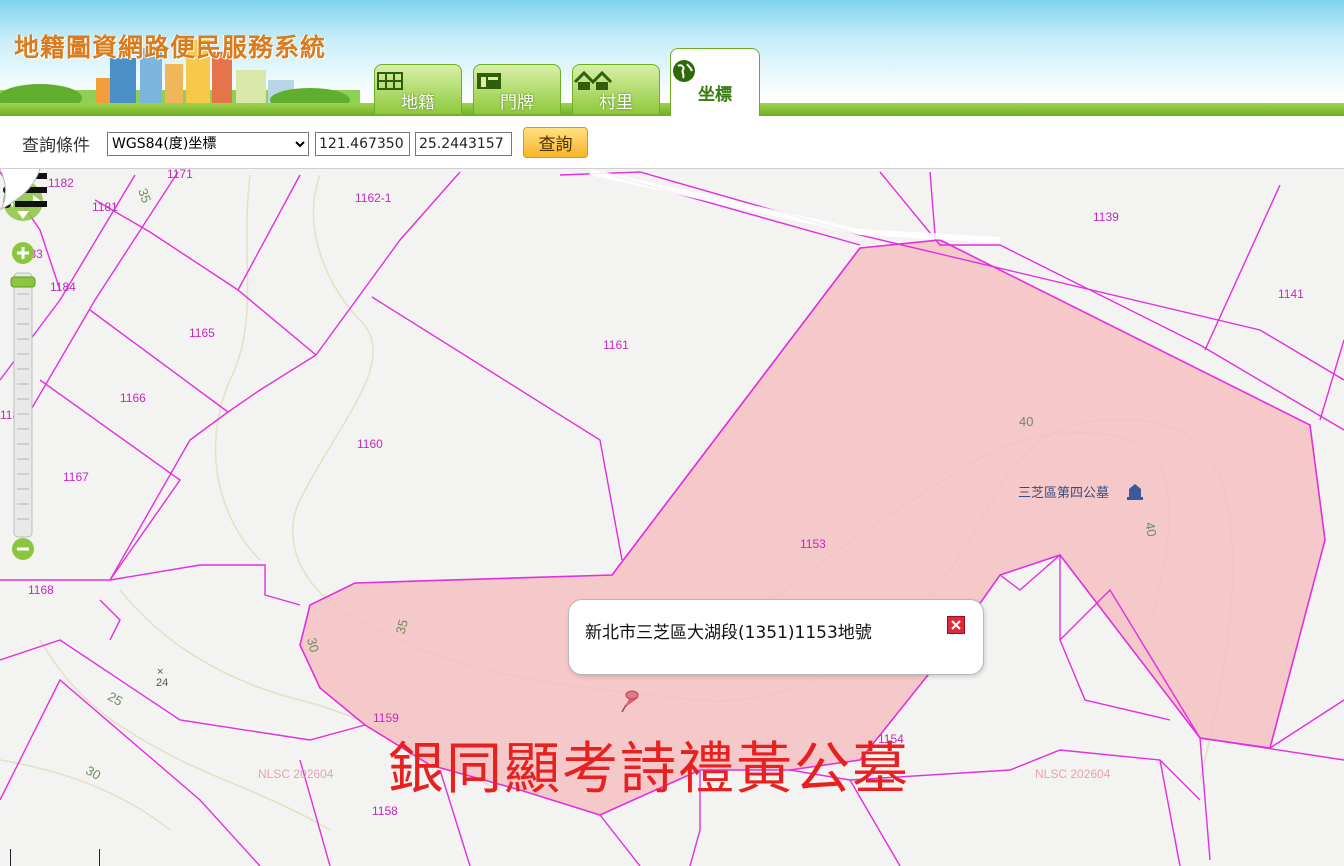 Image resolution: width=1344 pixels, height=866 pixels. Describe the element at coordinates (672, 142) in the screenshot. I see `query-toolbar: 查詢條件 WGS84(度)坐標 查詢` at that location.